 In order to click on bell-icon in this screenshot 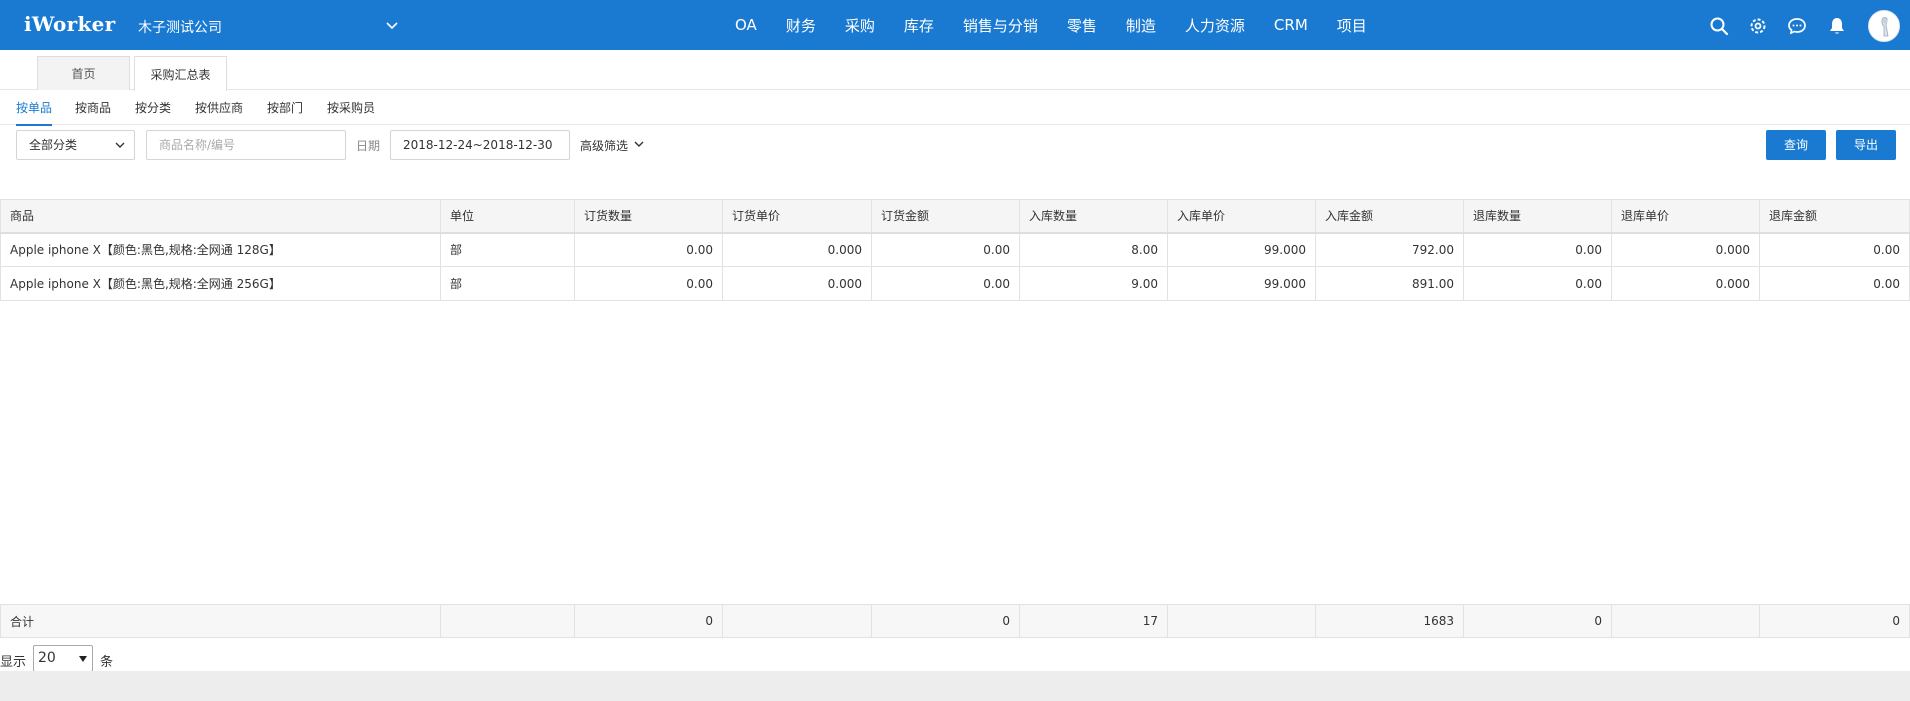, I will do `click(1837, 26)`.